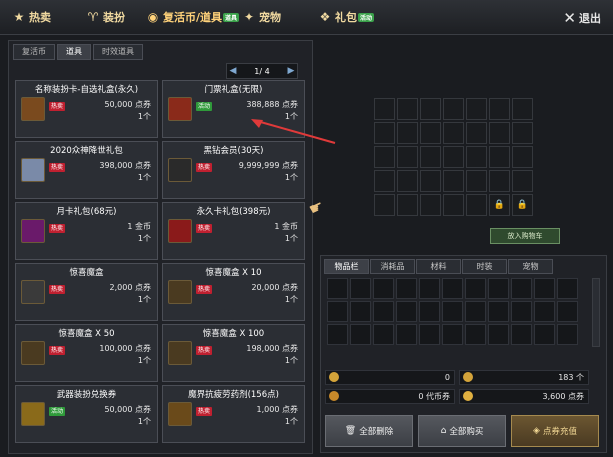  I want to click on tab-items: 道具, so click(74, 52).